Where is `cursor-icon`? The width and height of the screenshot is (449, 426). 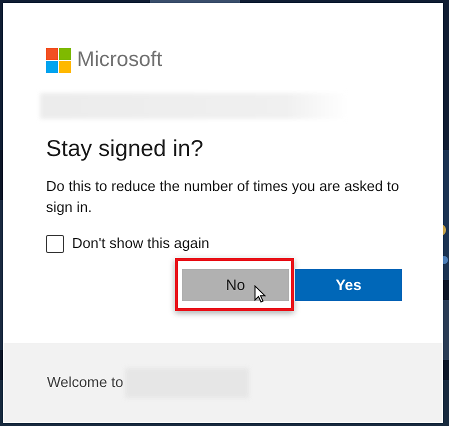 cursor-icon is located at coordinates (260, 294).